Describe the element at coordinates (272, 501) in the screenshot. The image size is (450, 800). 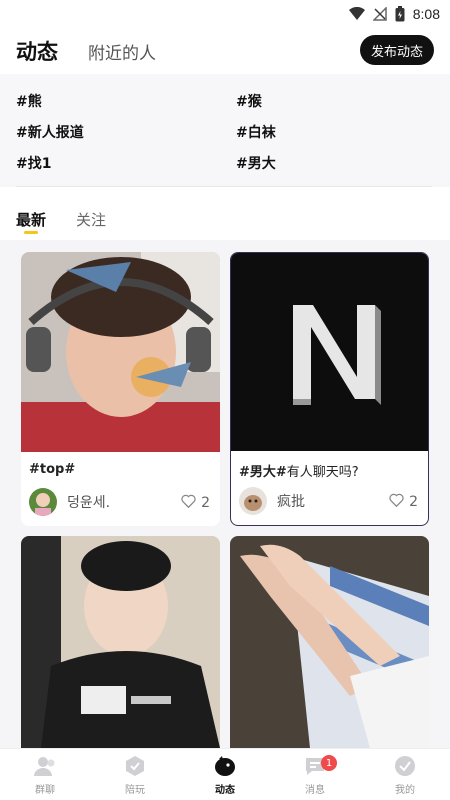
I see `post-author: 疯批` at that location.